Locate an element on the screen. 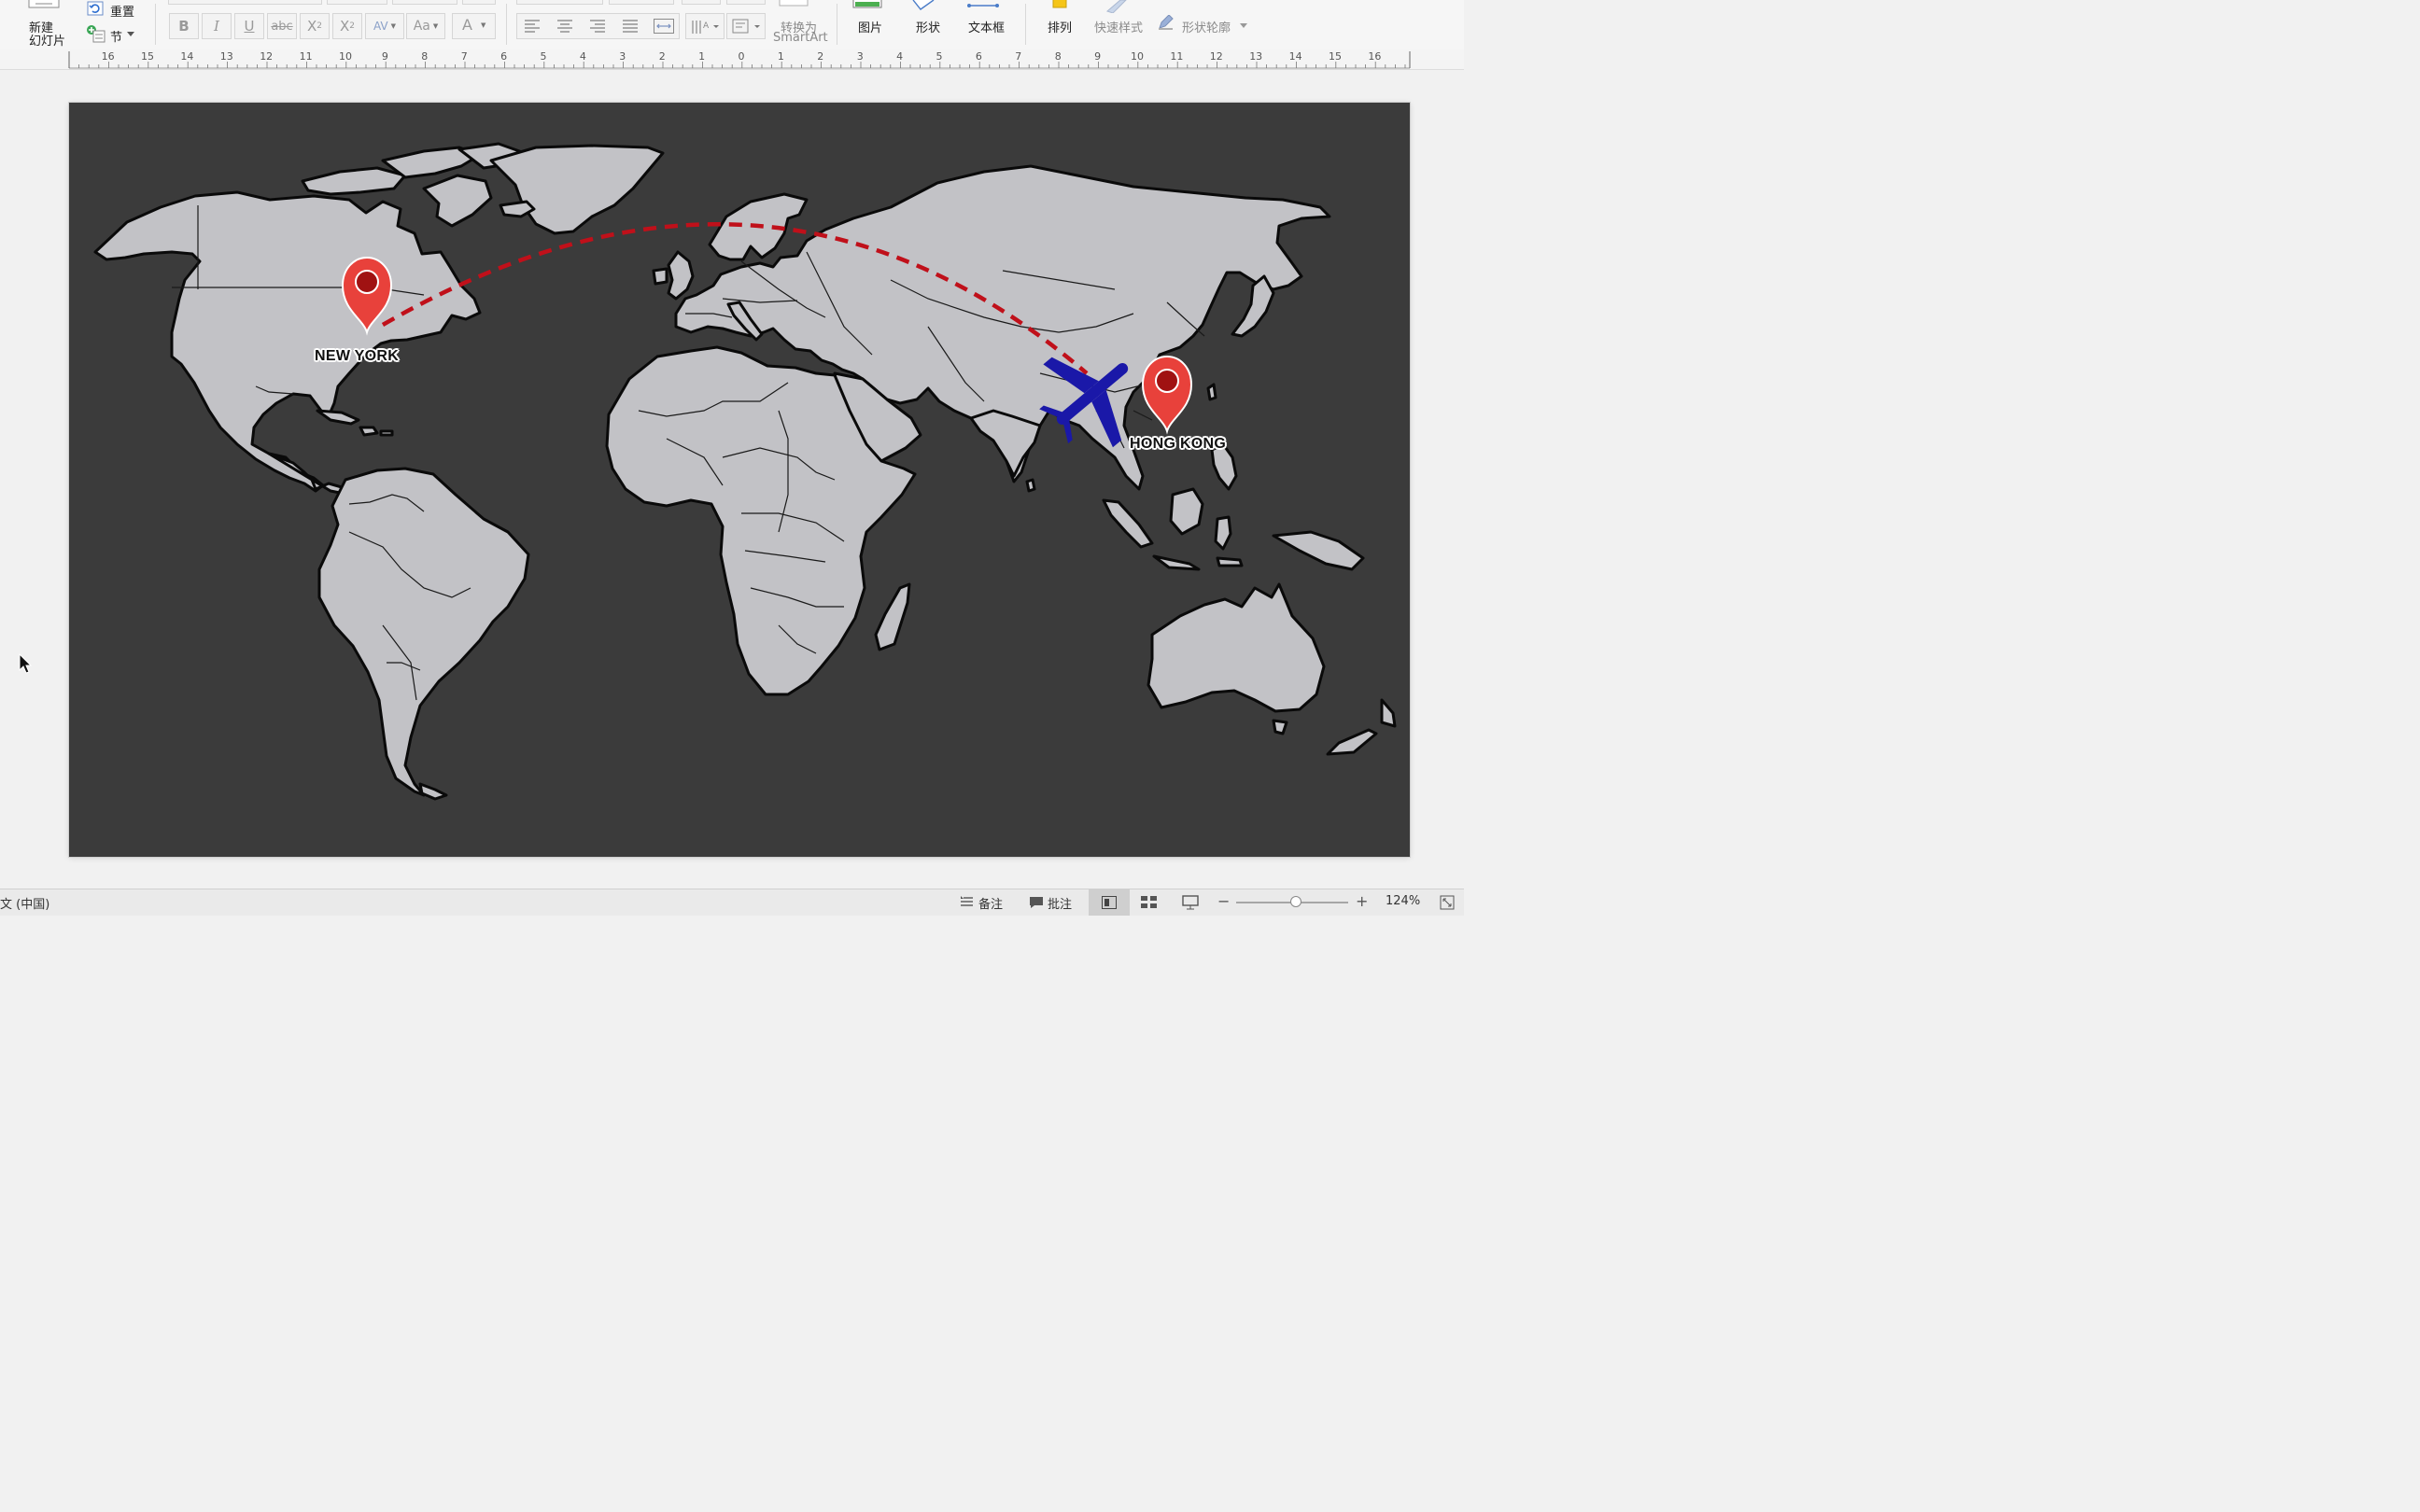 The image size is (2420, 1512). align-left-icon is located at coordinates (534, 26).